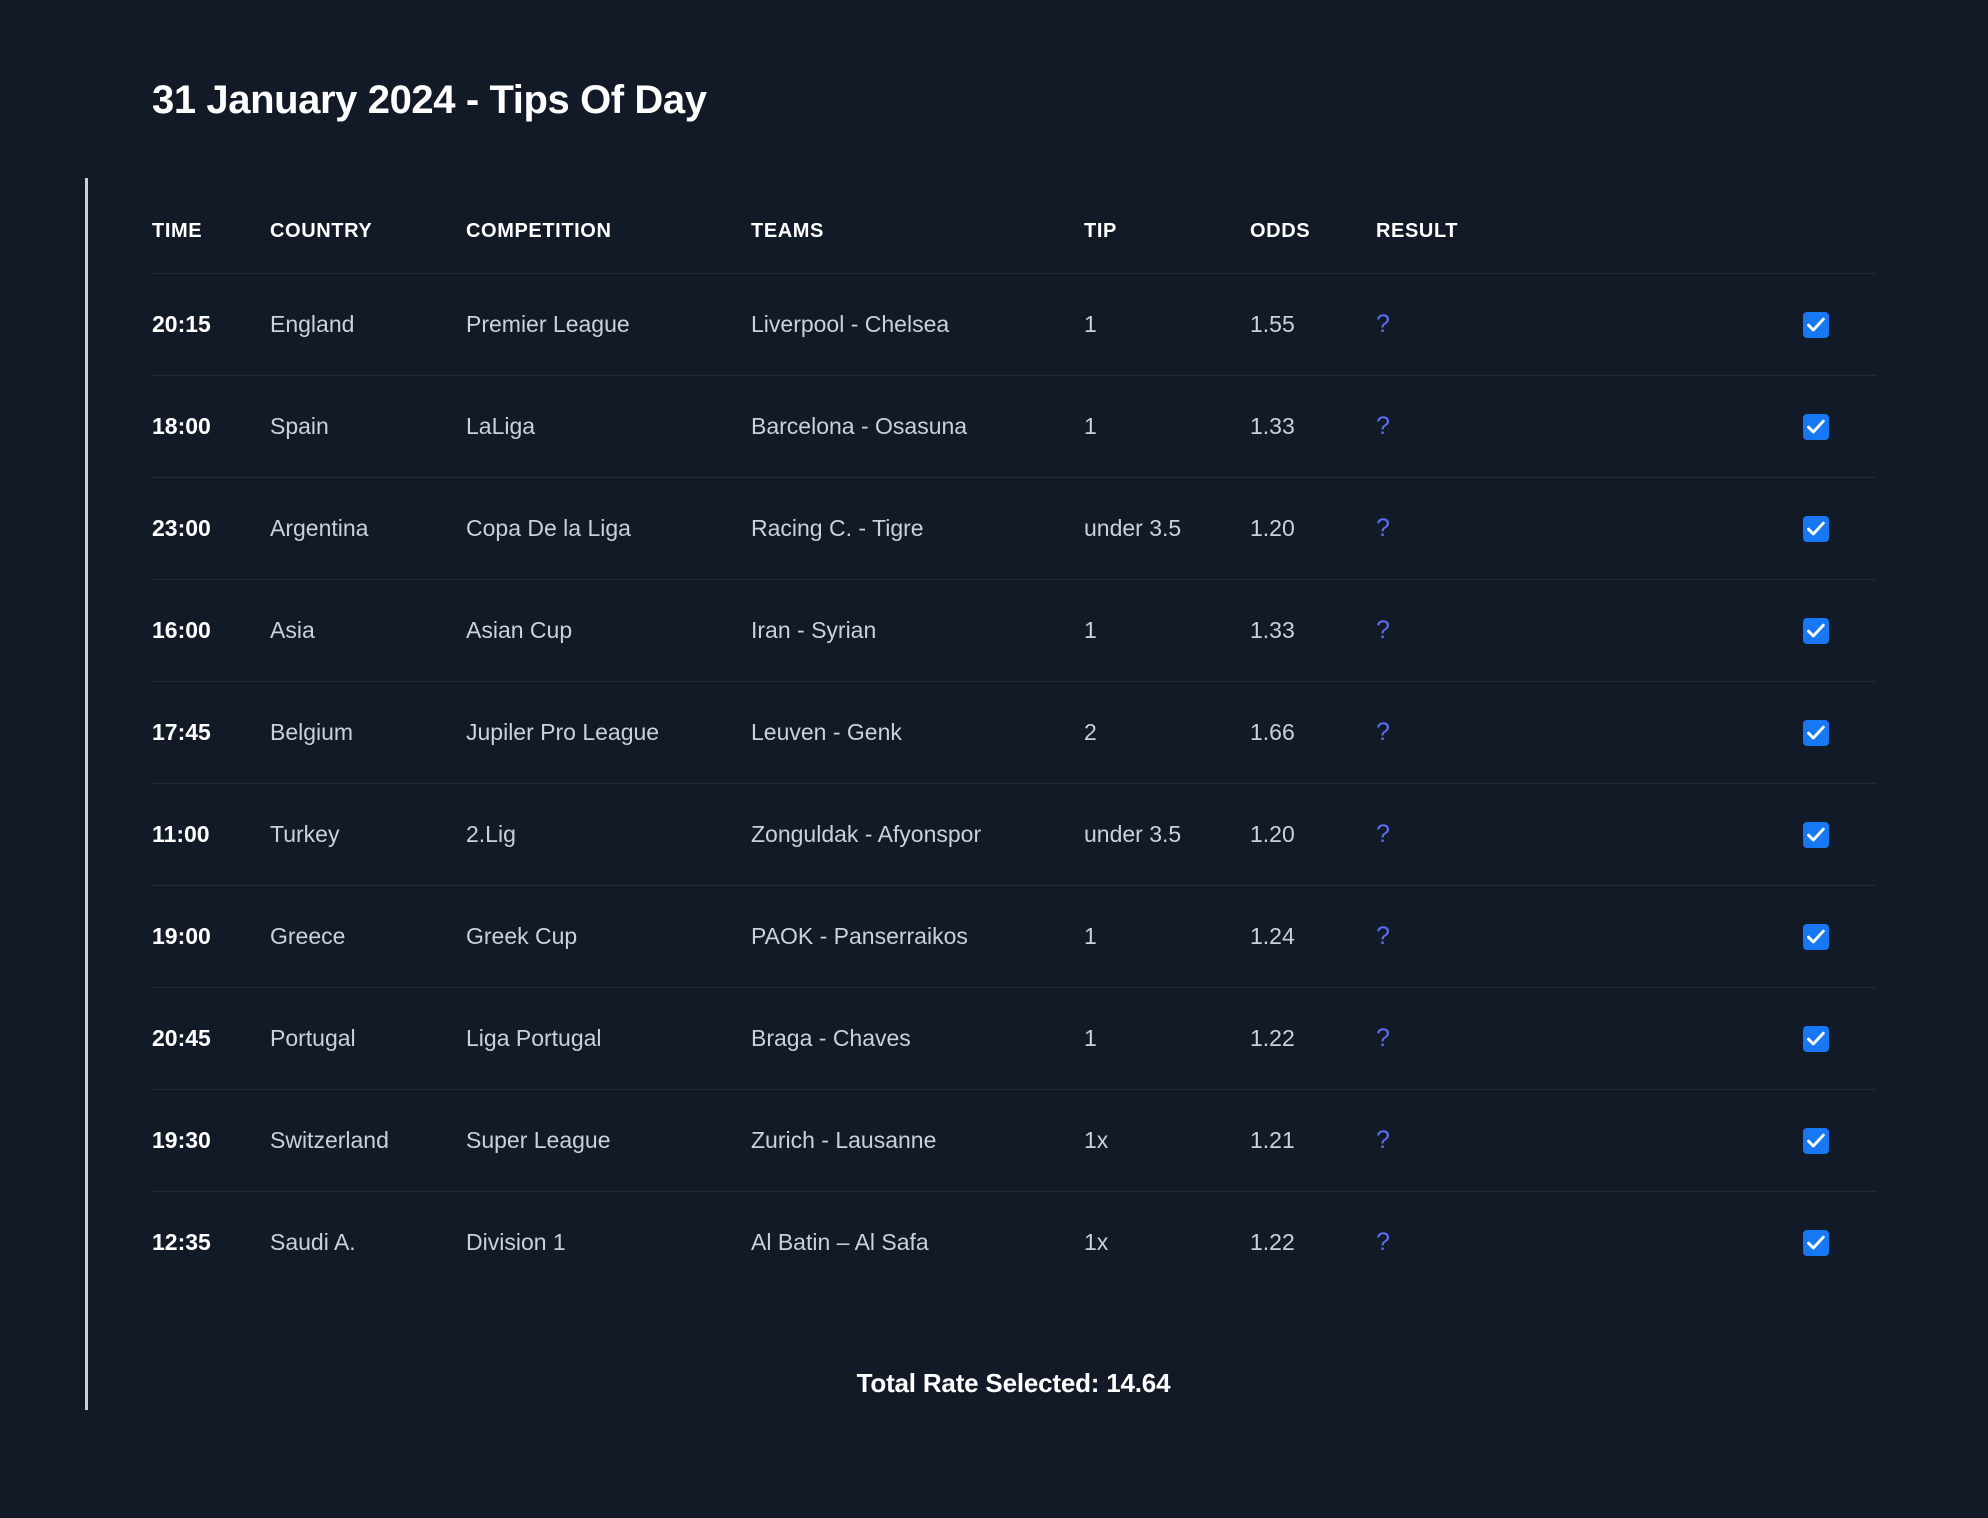 Image resolution: width=1988 pixels, height=1518 pixels. I want to click on row-teams: Racing C. - Tigre, so click(917, 528).